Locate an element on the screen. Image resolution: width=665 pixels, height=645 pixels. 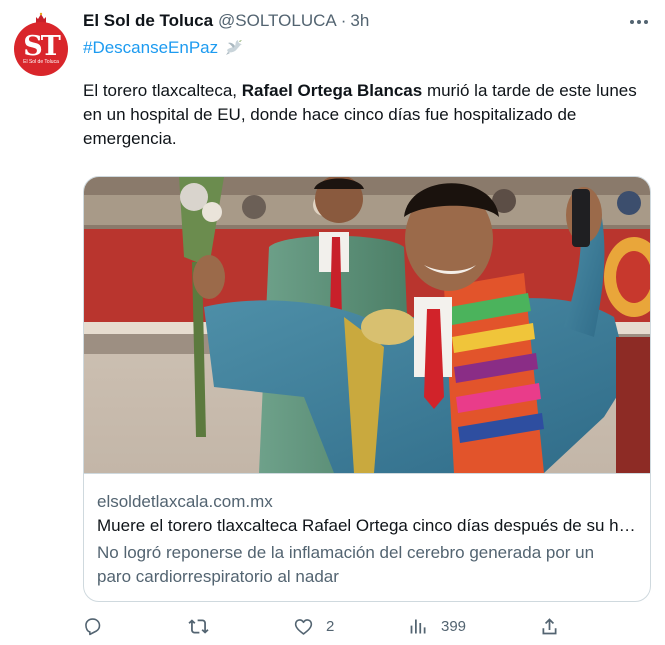
logo-text: ST is located at coordinates (42, 46).